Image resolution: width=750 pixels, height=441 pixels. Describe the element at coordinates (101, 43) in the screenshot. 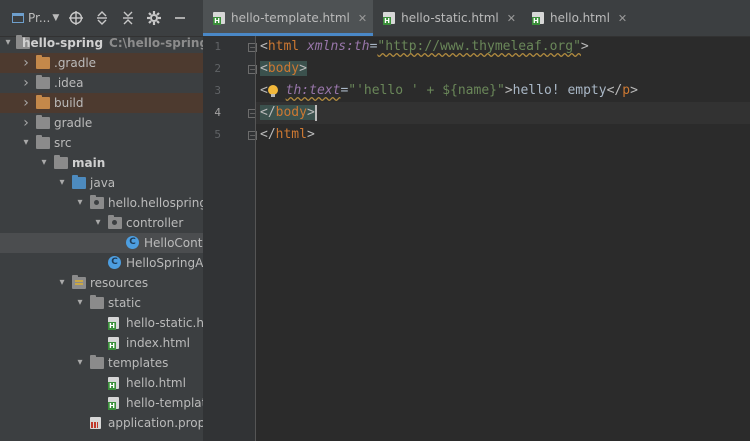

I see `tree-root: ▾ hello-spring C:\hello-spring\he` at that location.